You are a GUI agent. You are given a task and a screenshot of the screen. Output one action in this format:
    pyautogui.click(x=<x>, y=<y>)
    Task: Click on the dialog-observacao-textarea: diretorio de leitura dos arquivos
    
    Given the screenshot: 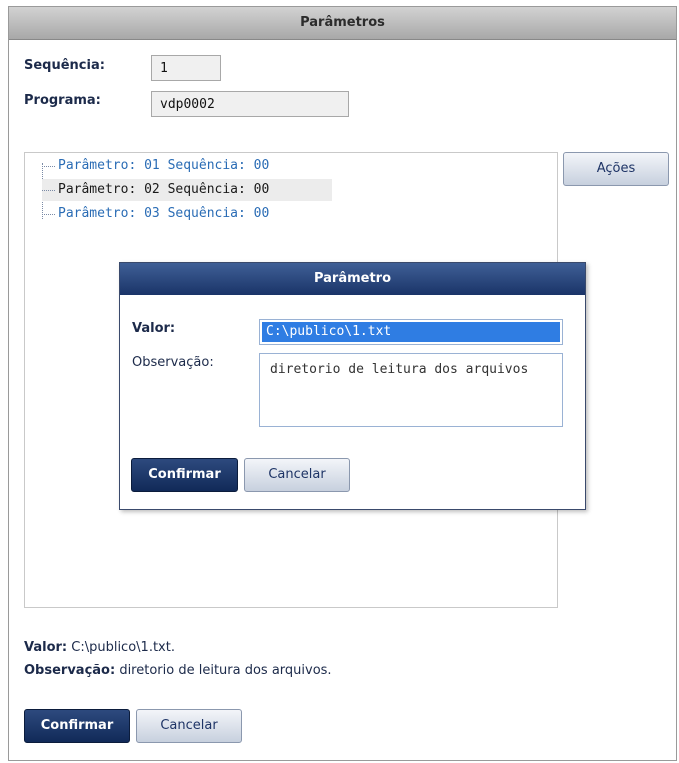 What is the action you would take?
    pyautogui.click(x=411, y=390)
    